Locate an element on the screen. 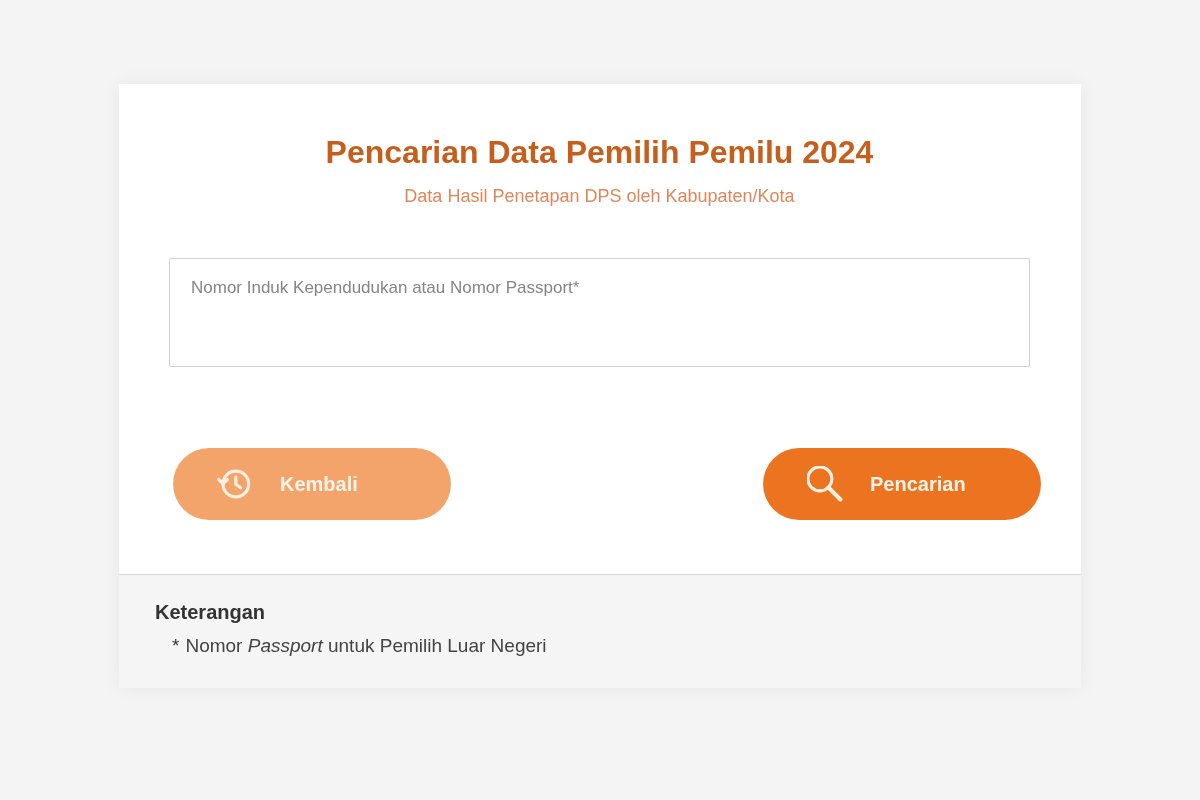 The image size is (1200, 800). note-text: Nomor Passport untuk Pemilih Luar Negeri is located at coordinates (366, 646).